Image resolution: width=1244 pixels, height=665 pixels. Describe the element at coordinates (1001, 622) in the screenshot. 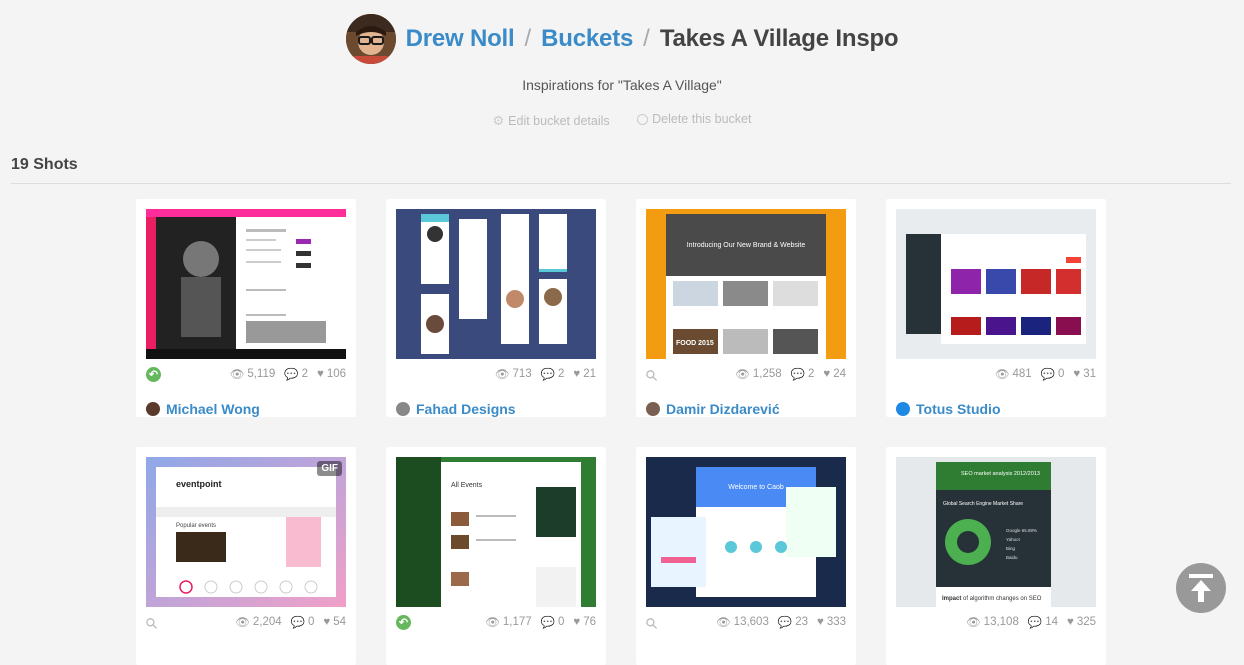

I see `views-count: 13,108` at that location.